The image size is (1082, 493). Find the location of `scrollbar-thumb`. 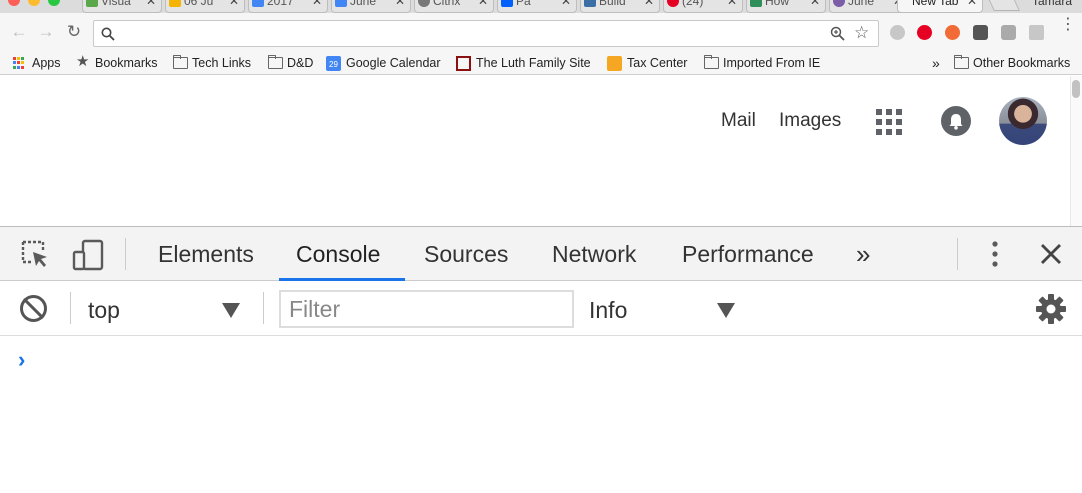

scrollbar-thumb is located at coordinates (1076, 89).